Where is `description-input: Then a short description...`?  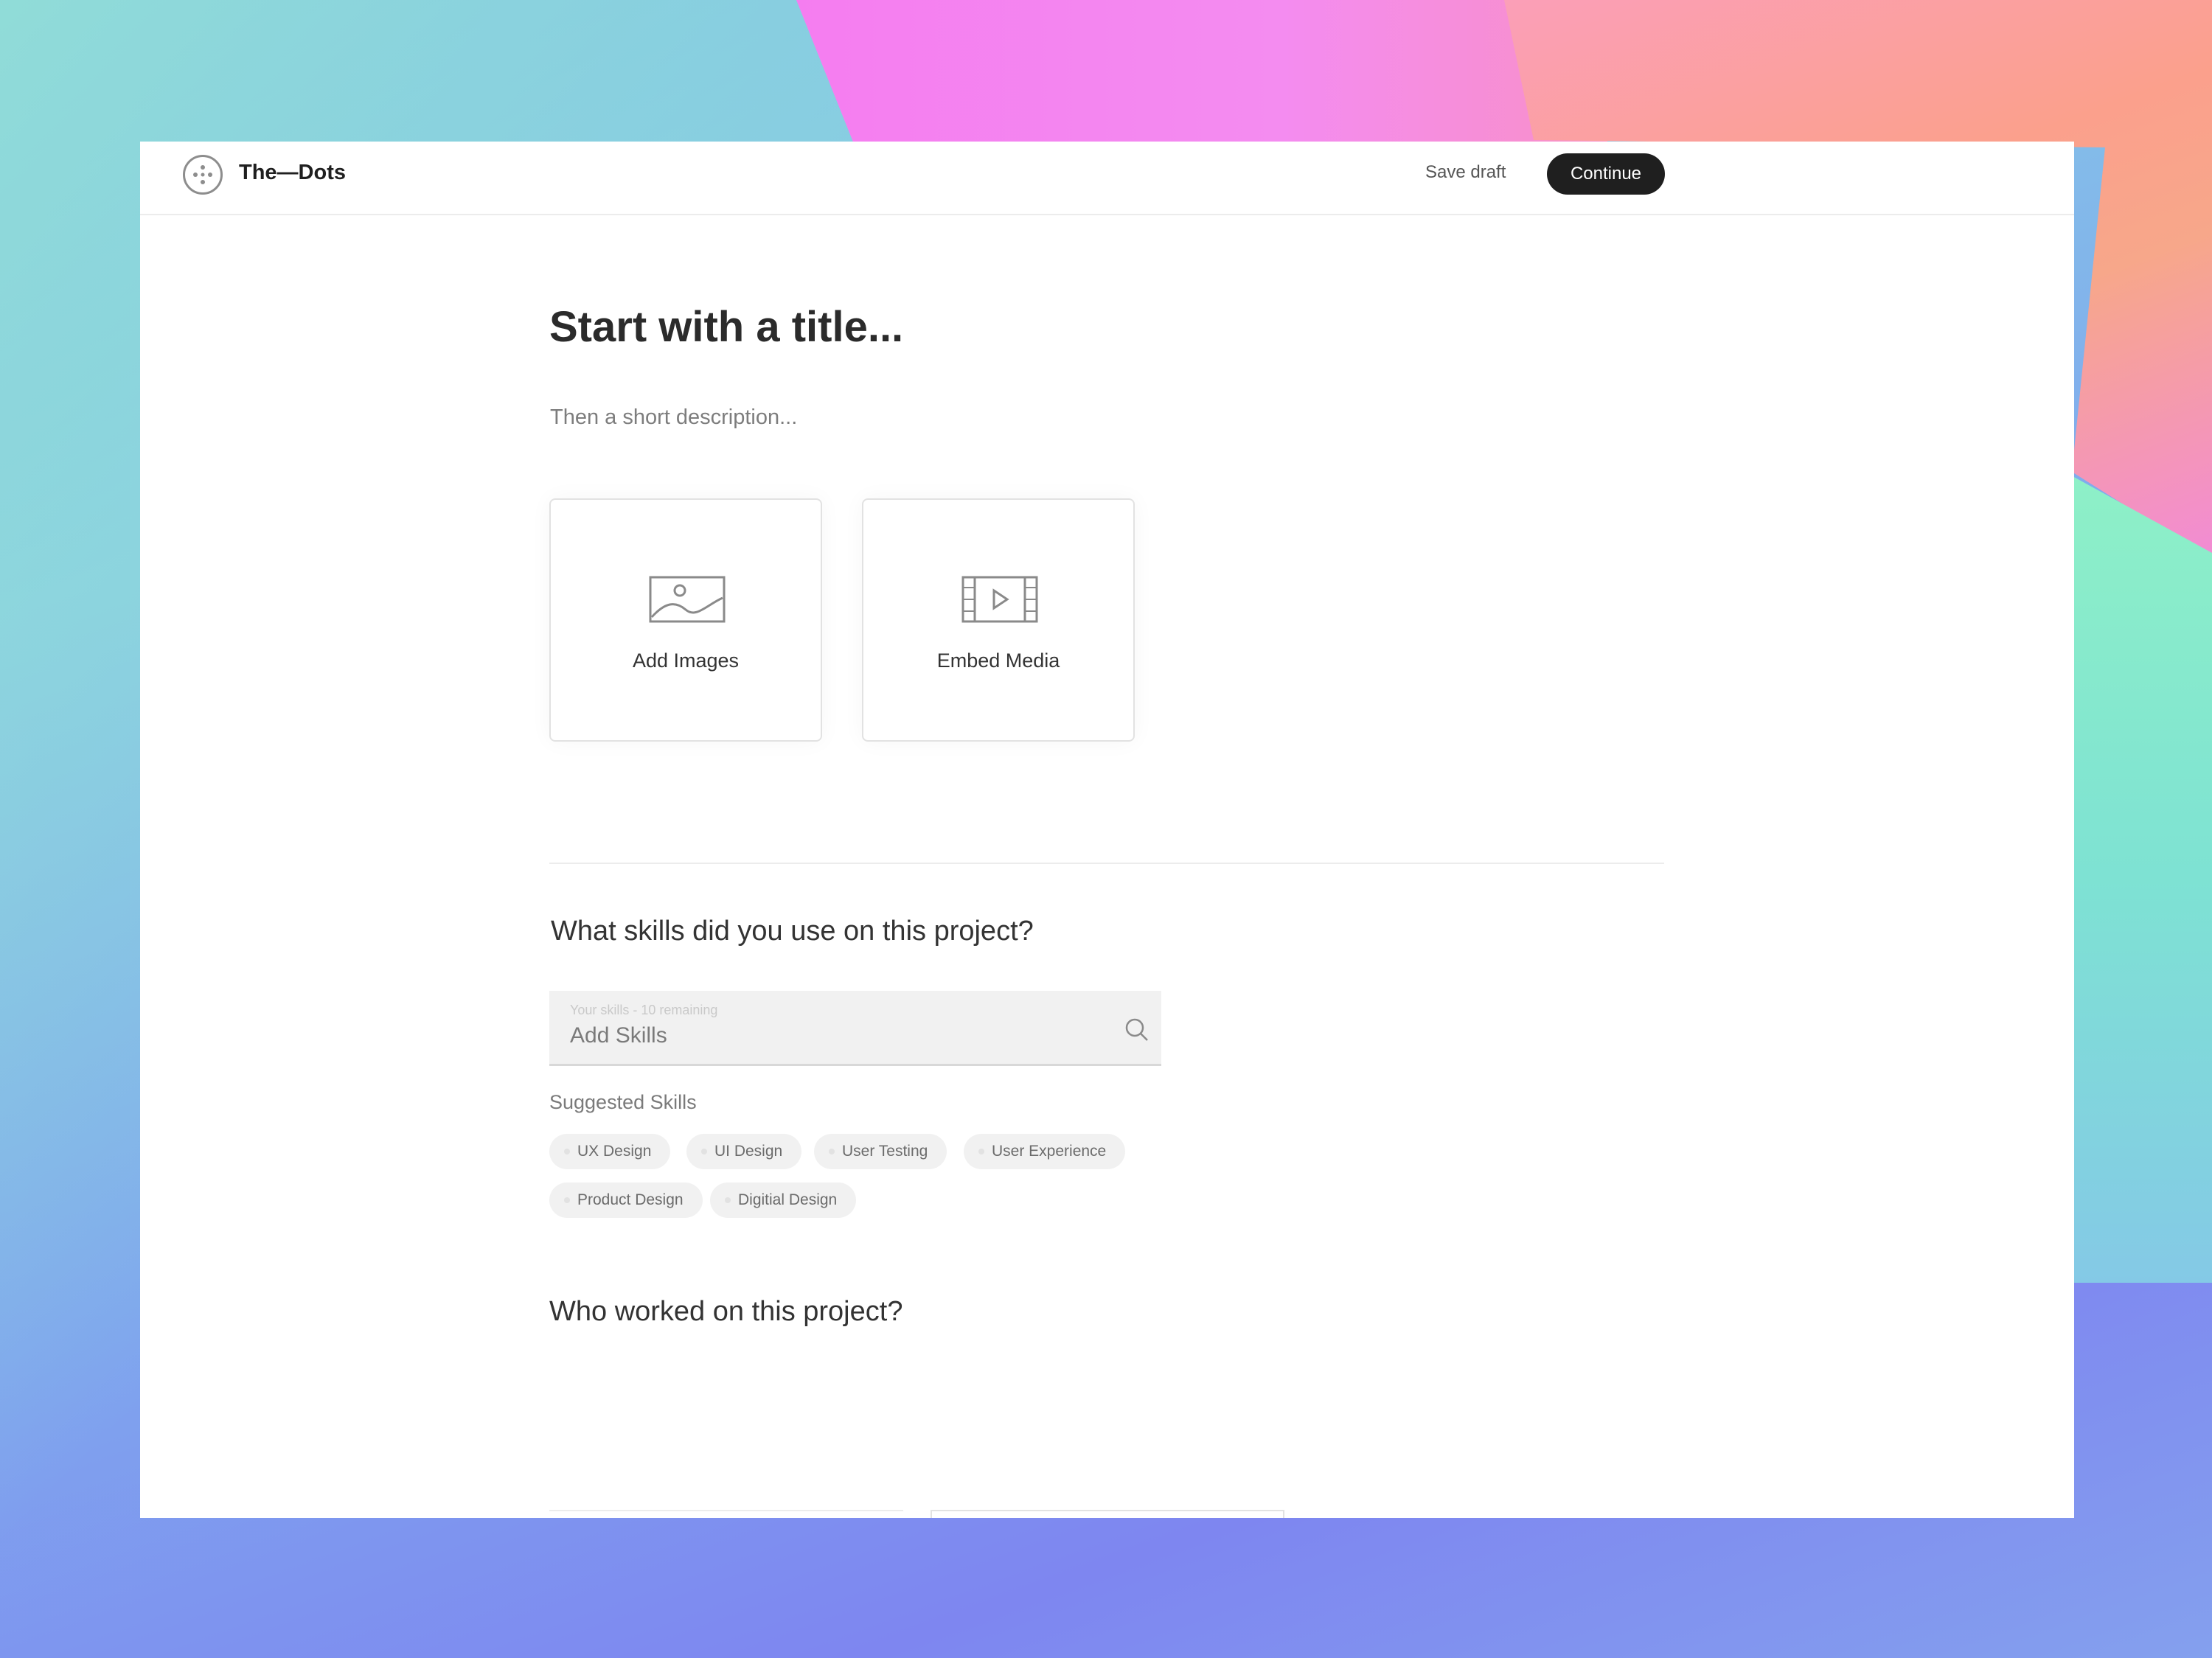 description-input: Then a short description... is located at coordinates (673, 417).